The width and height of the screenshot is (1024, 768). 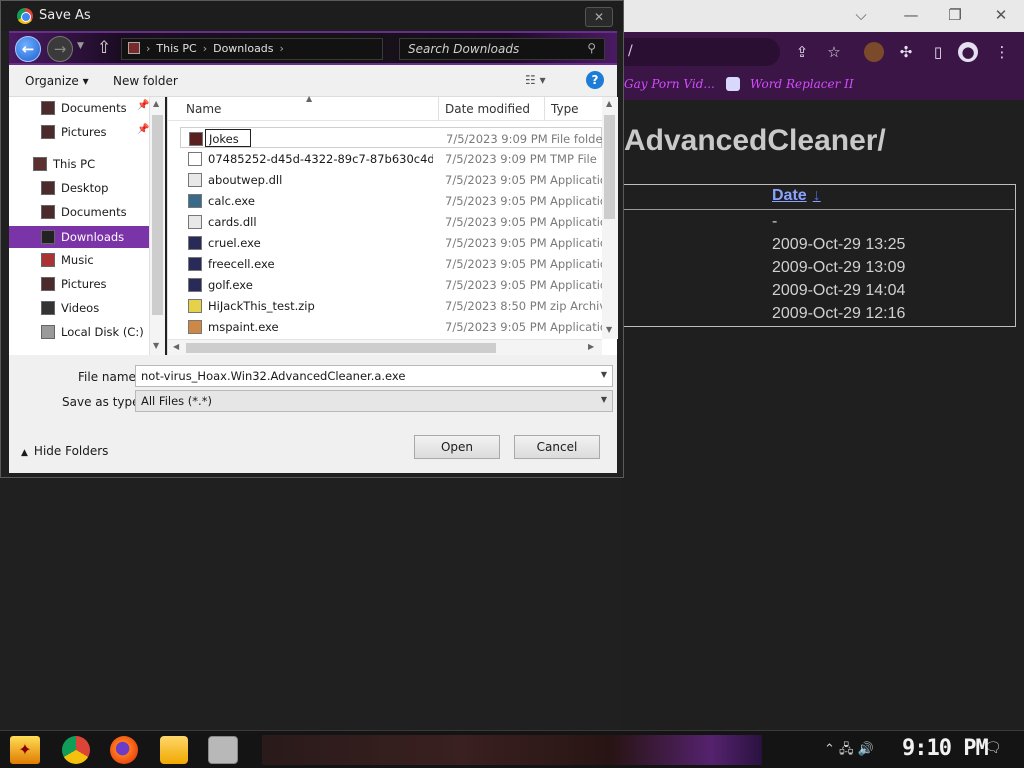 I want to click on organize-button: Organize ▾, so click(x=57, y=81).